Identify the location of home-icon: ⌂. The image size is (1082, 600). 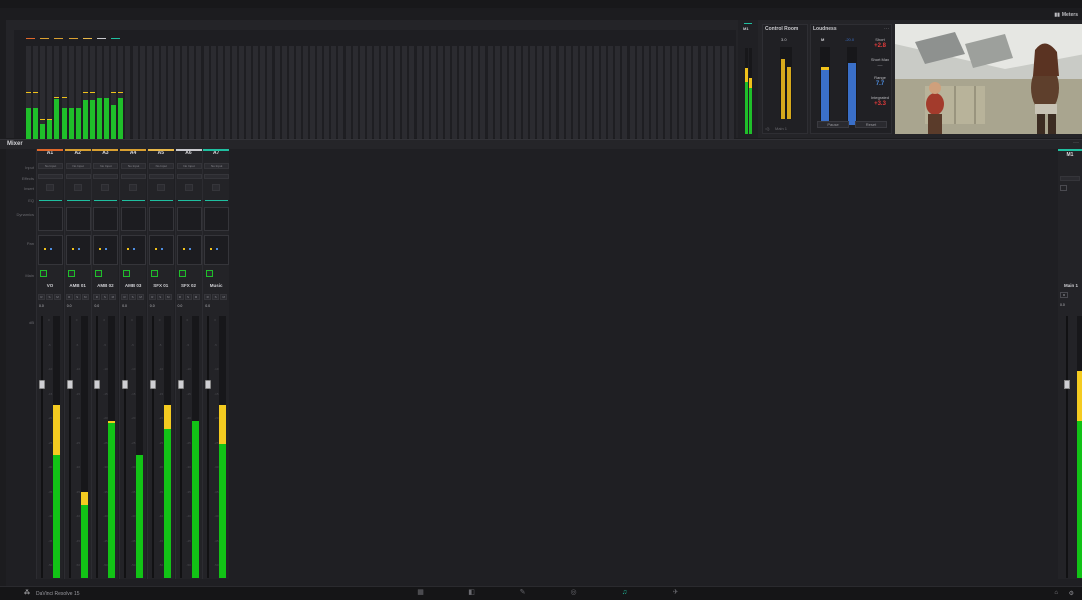
(1056, 593).